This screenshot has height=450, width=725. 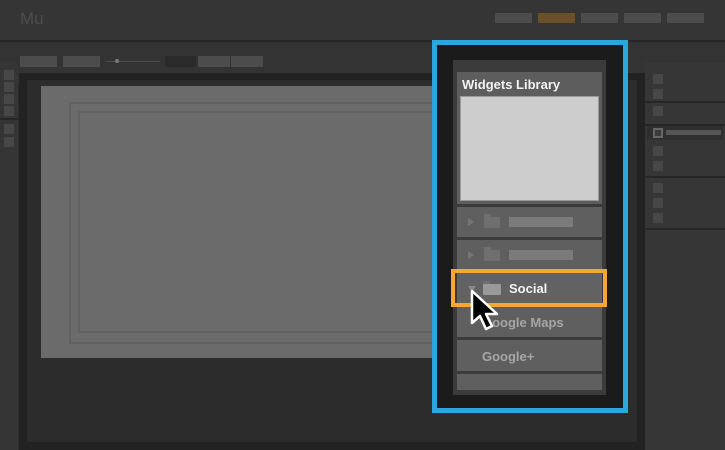 What do you see at coordinates (484, 310) in the screenshot?
I see `mouse-cursor-icon` at bounding box center [484, 310].